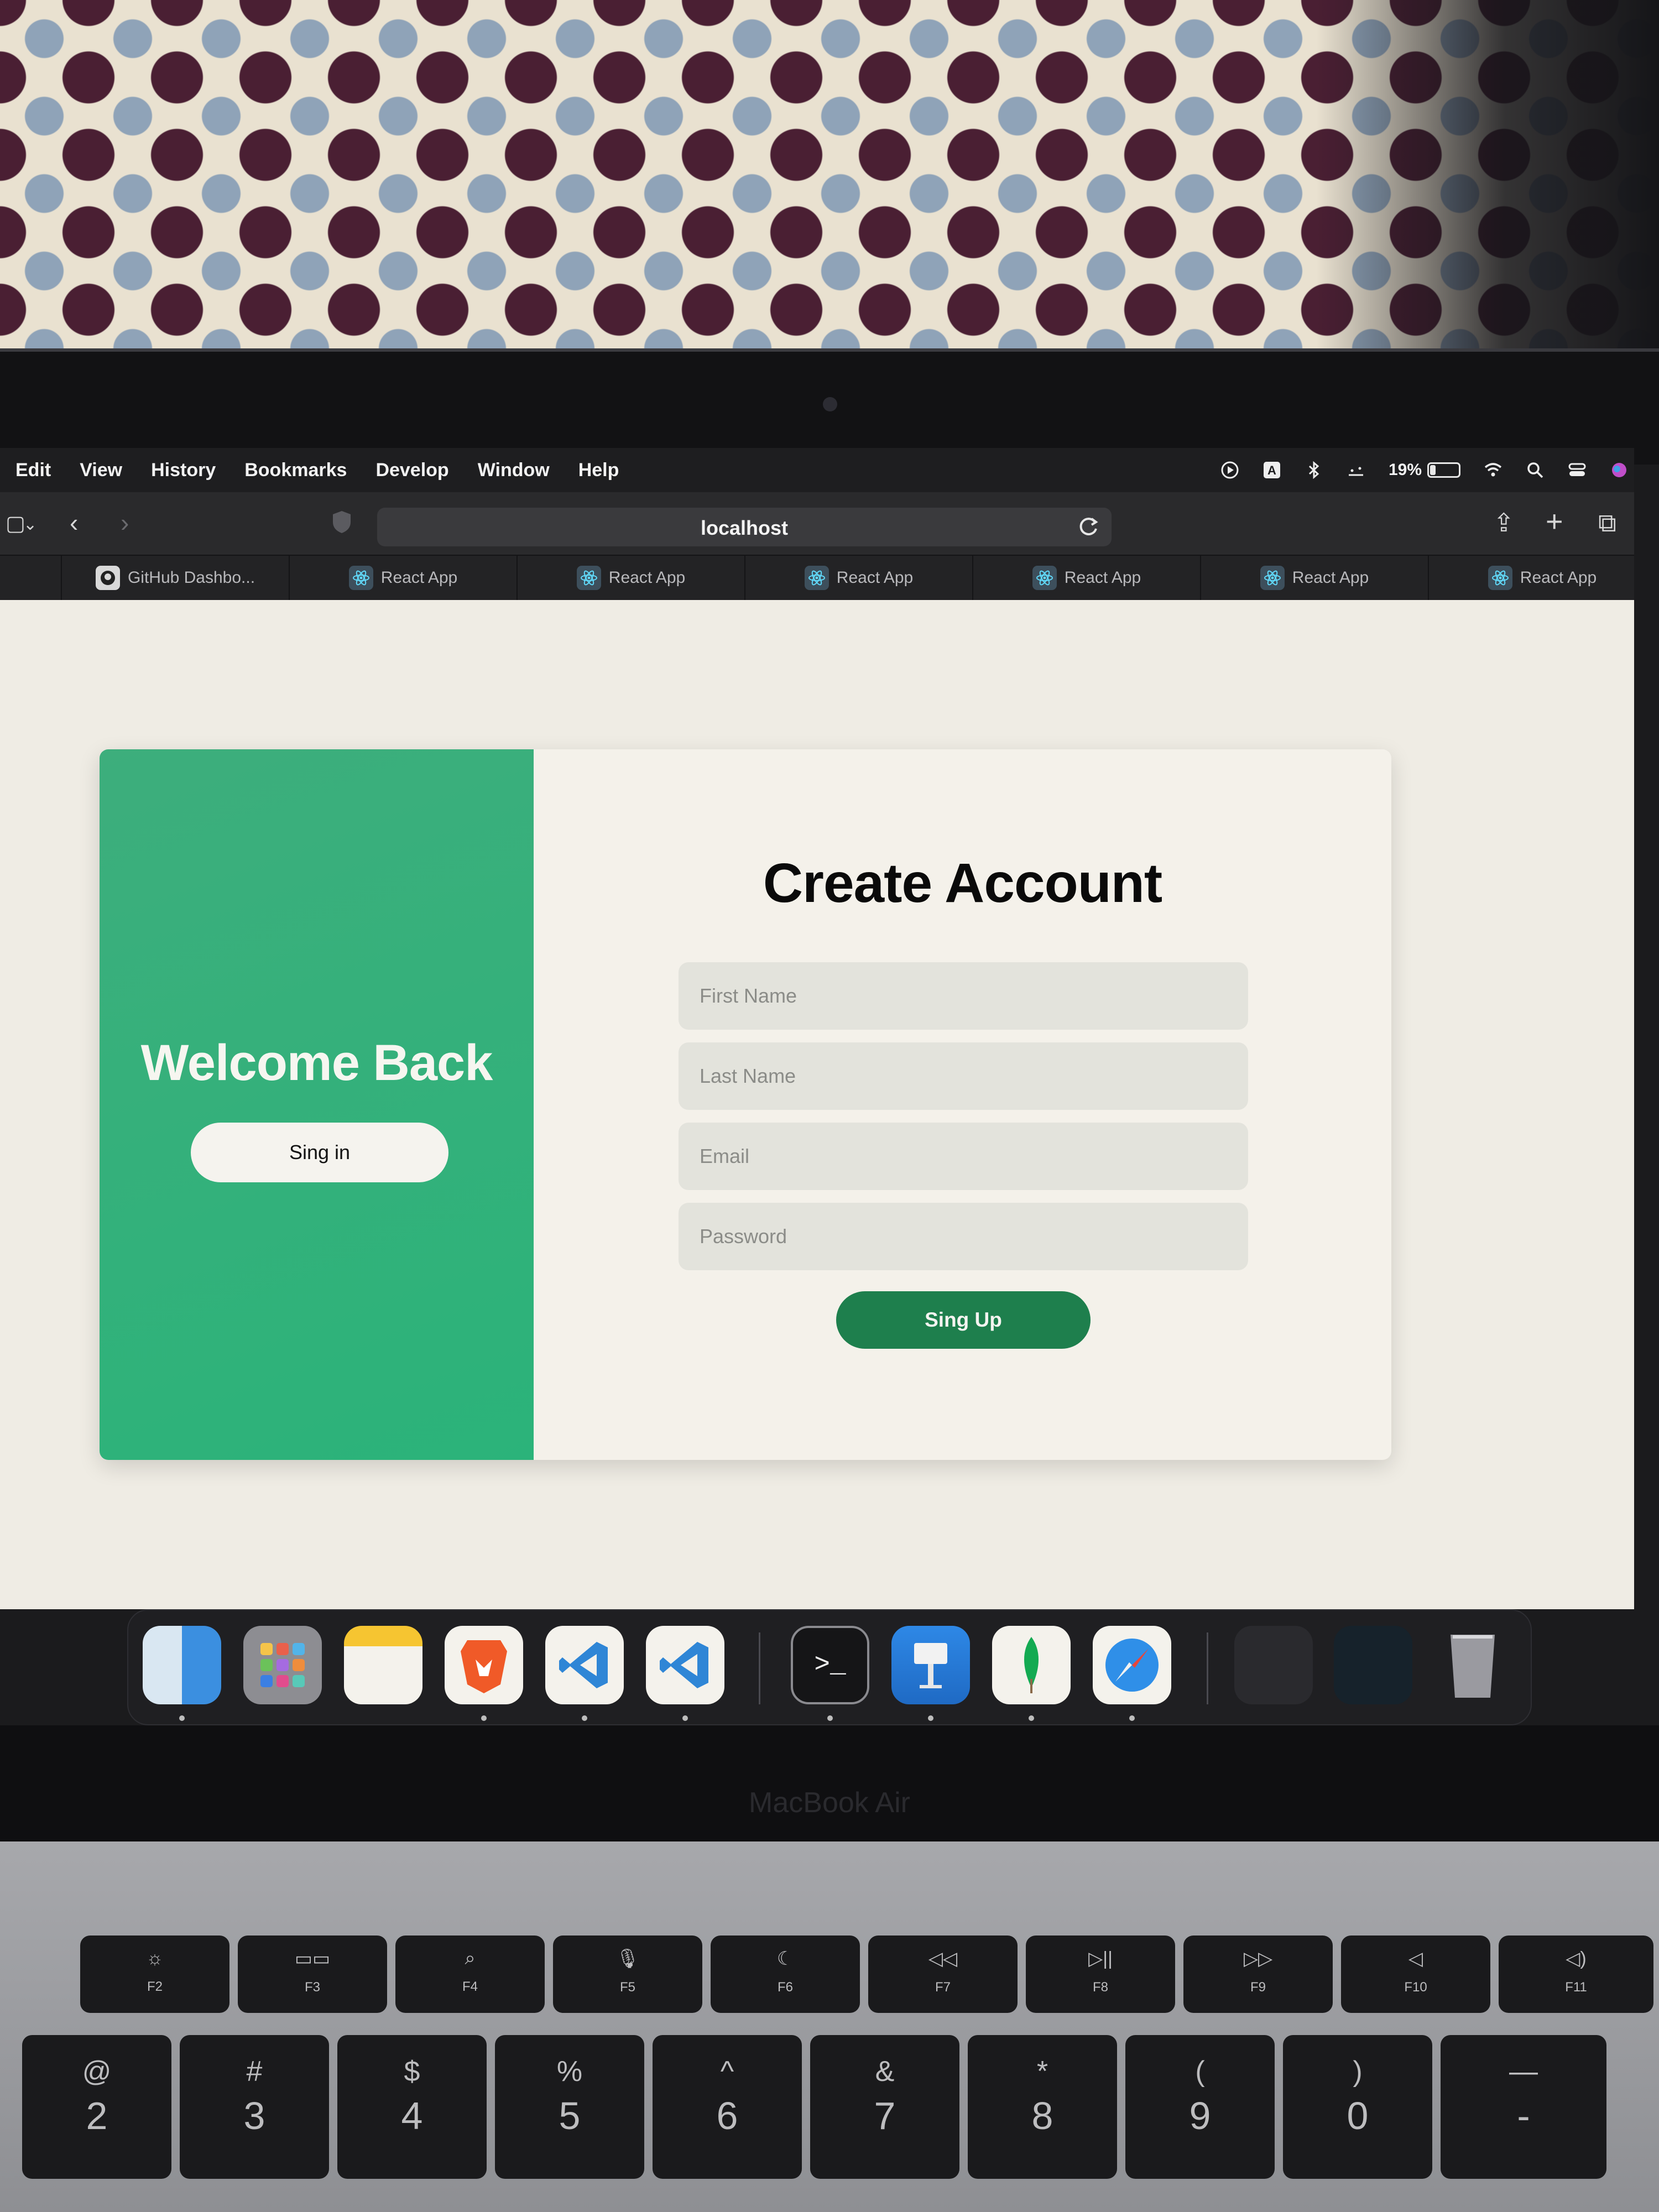 This screenshot has height=2212, width=1659. I want to click on welcome-panel: Welcome Back Sing in, so click(317, 1105).